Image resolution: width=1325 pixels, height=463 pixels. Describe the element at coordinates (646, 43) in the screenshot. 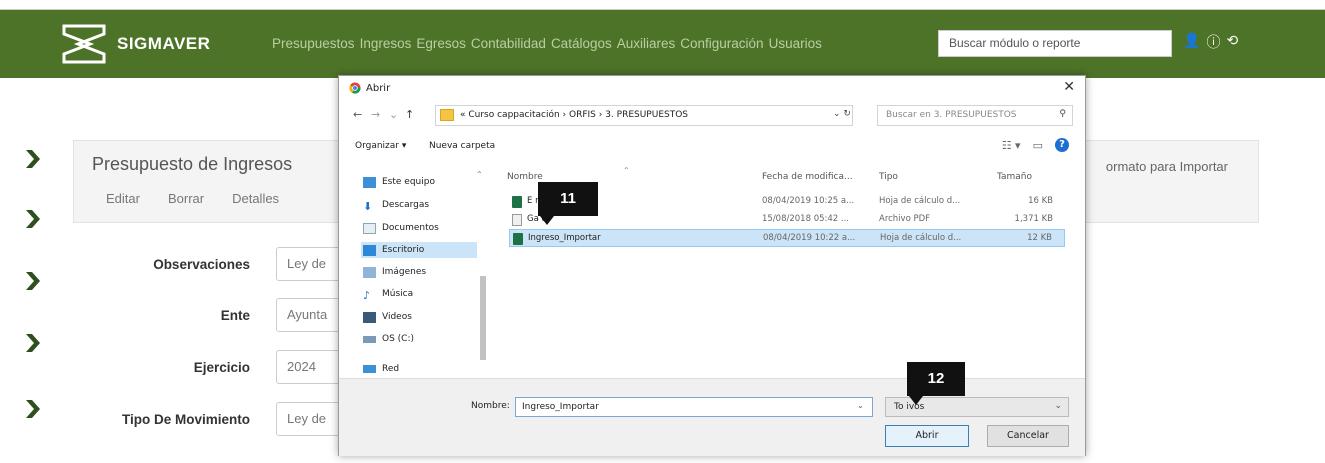

I see `nav-auxiliares: Auxiliares` at that location.